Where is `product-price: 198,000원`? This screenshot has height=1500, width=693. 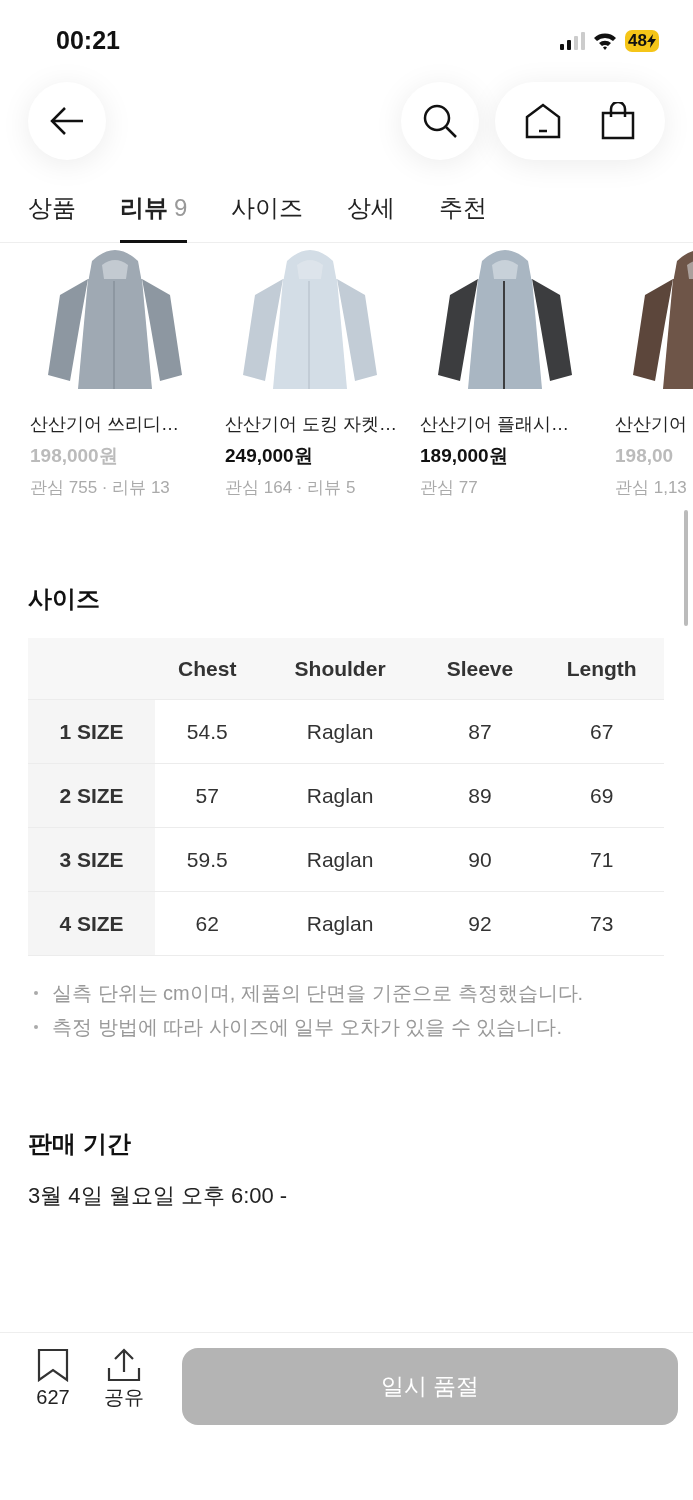 product-price: 198,000원 is located at coordinates (74, 456).